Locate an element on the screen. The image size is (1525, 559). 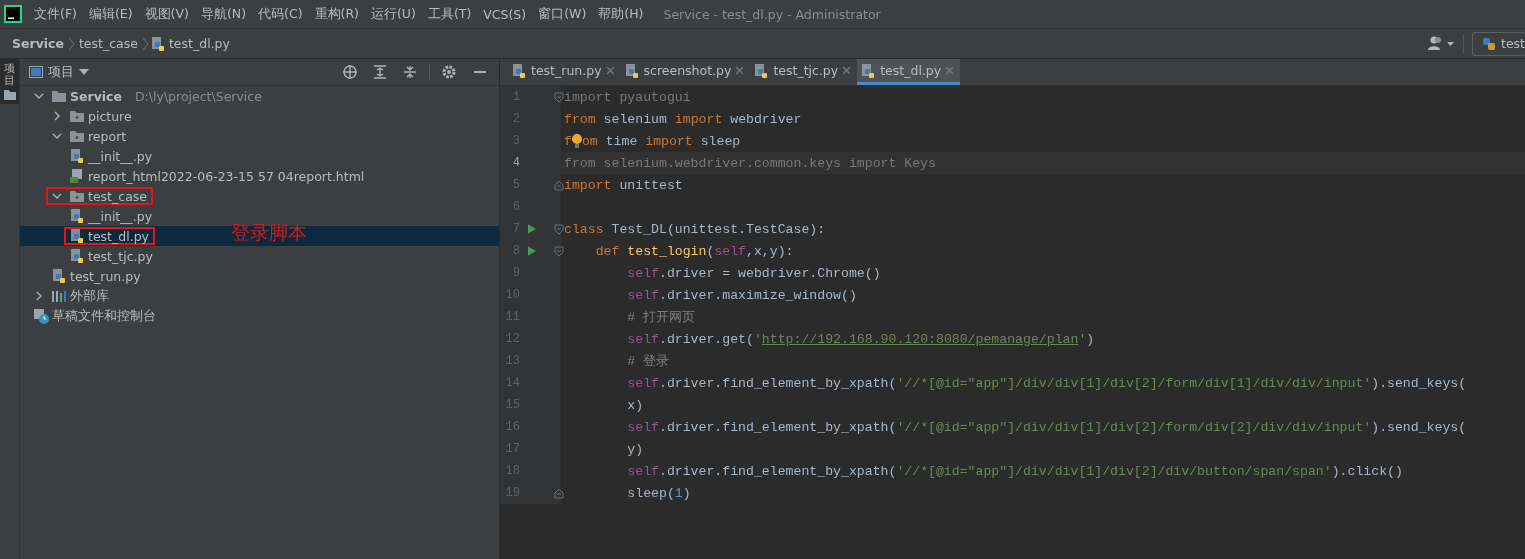
menu-item: VCS(S) is located at coordinates (505, 14).